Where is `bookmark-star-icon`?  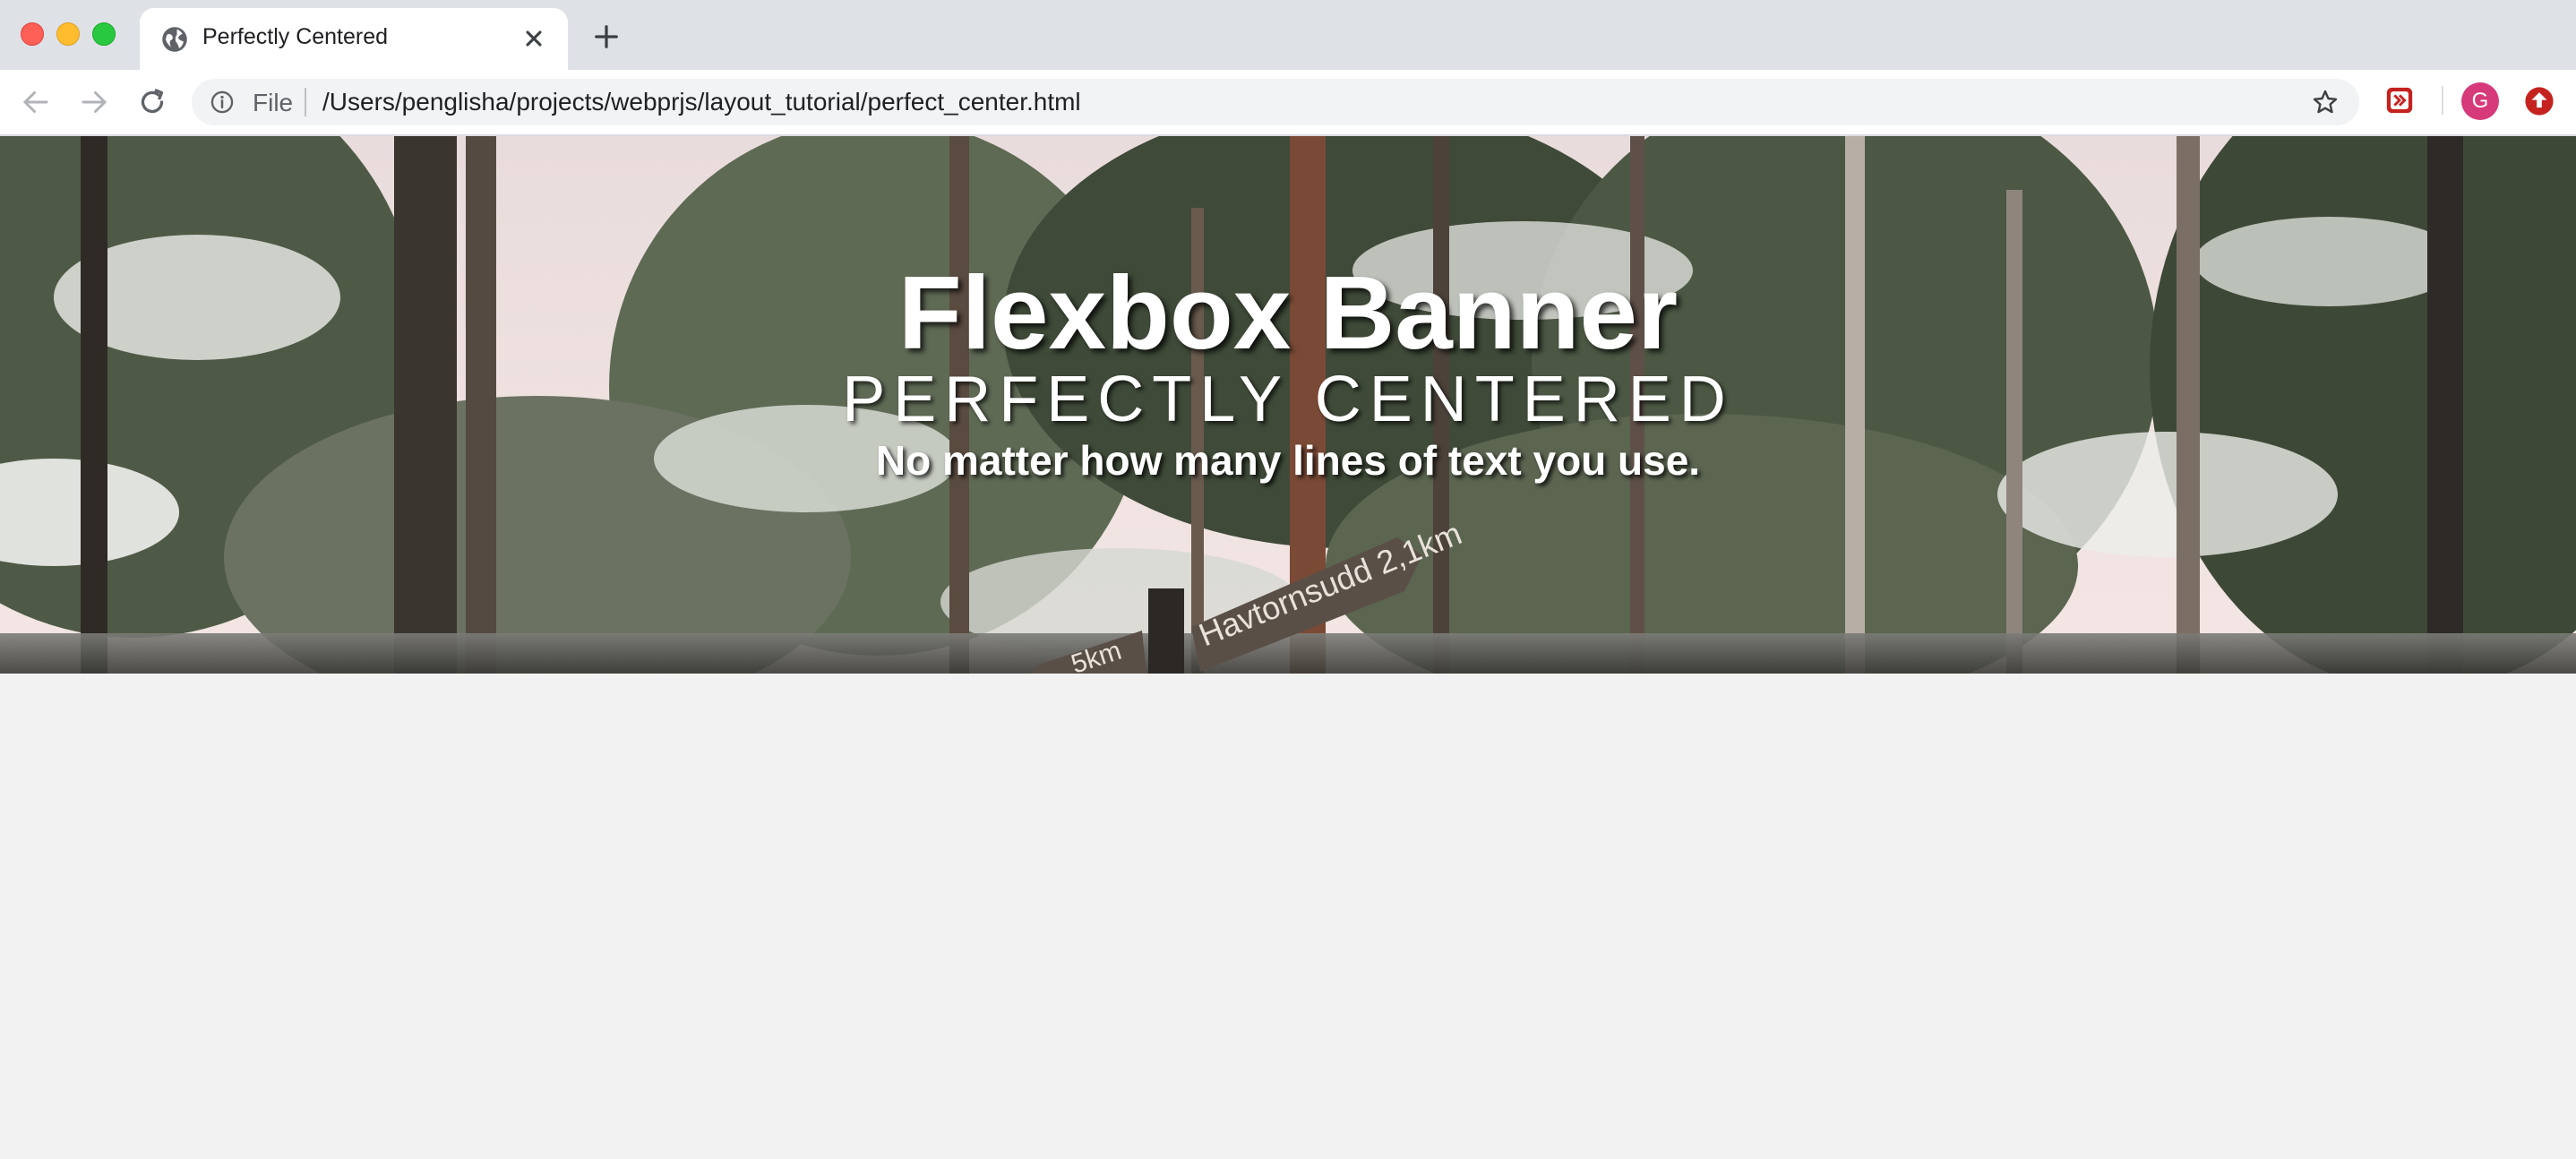 bookmark-star-icon is located at coordinates (2325, 102).